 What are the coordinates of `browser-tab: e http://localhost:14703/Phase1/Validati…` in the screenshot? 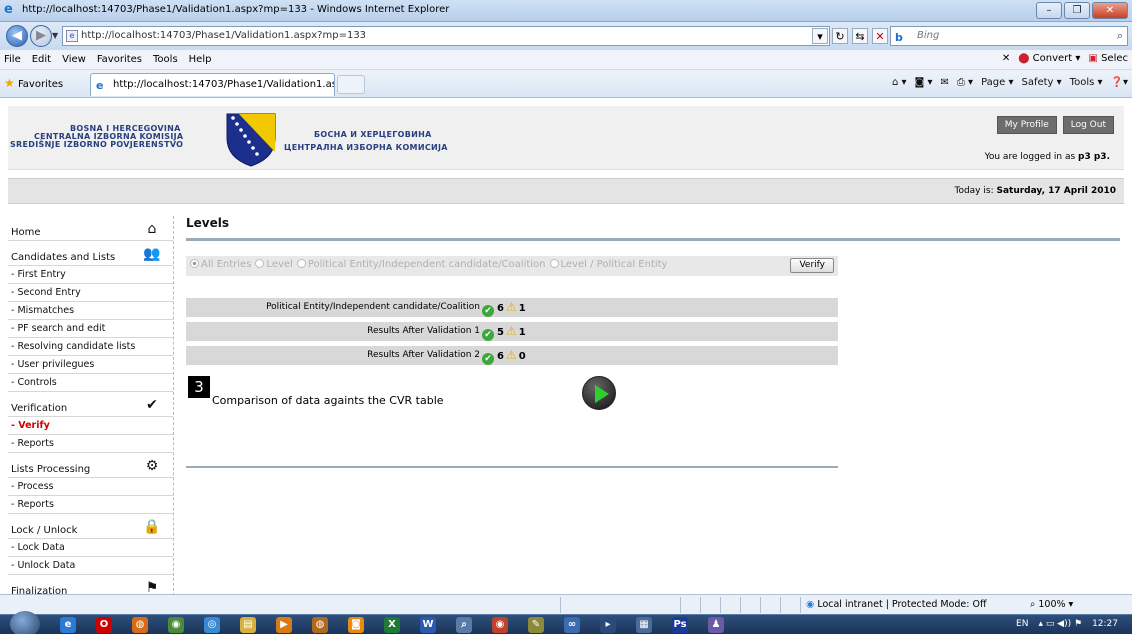 It's located at (212, 84).